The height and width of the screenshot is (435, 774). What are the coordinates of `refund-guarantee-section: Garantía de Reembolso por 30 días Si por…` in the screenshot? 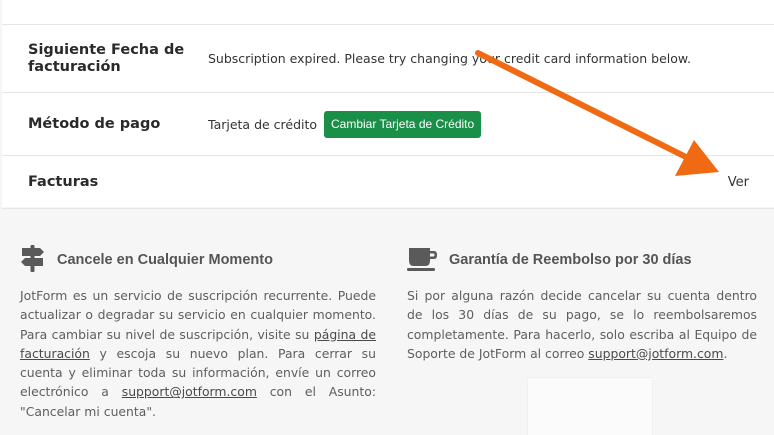 It's located at (582, 303).